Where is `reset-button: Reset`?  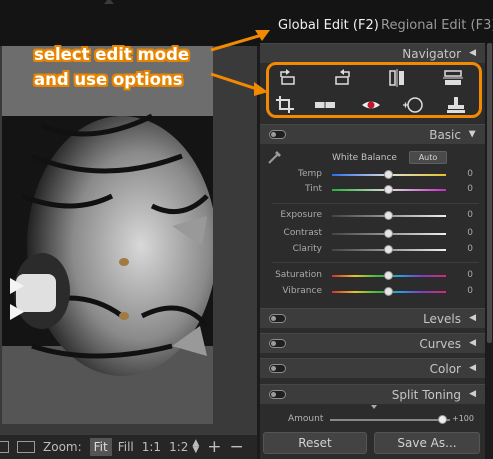
reset-button: Reset is located at coordinates (315, 443).